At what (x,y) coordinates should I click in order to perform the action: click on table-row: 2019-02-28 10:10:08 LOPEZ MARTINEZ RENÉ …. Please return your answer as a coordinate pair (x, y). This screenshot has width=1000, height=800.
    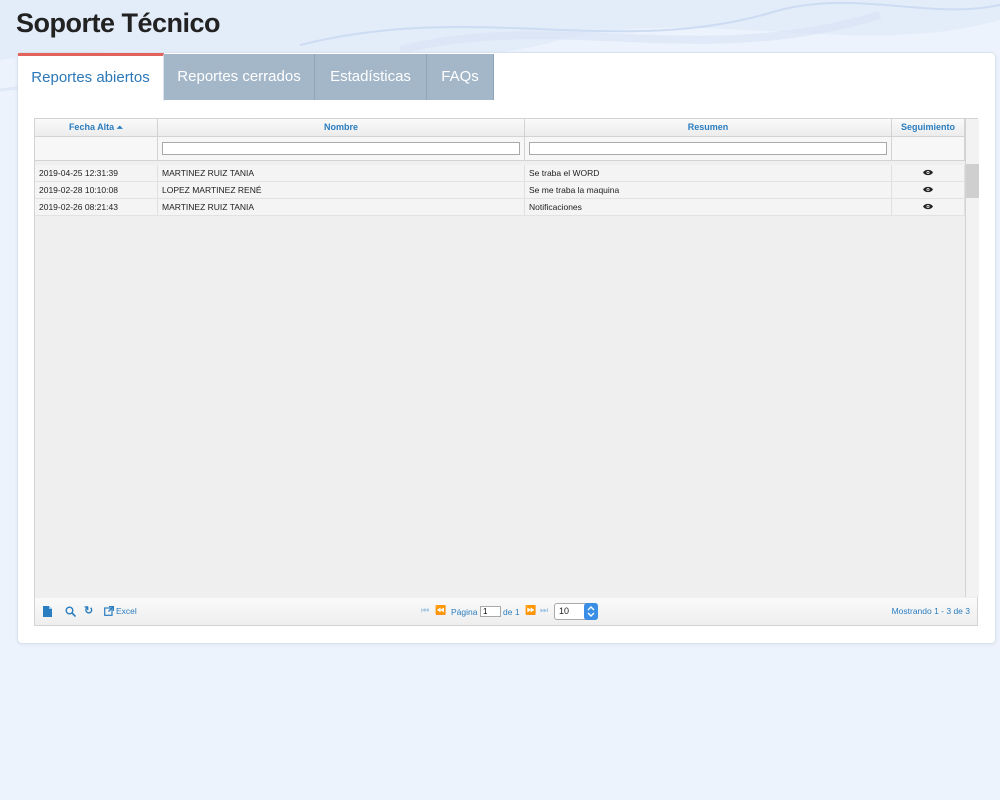
    Looking at the image, I should click on (500, 190).